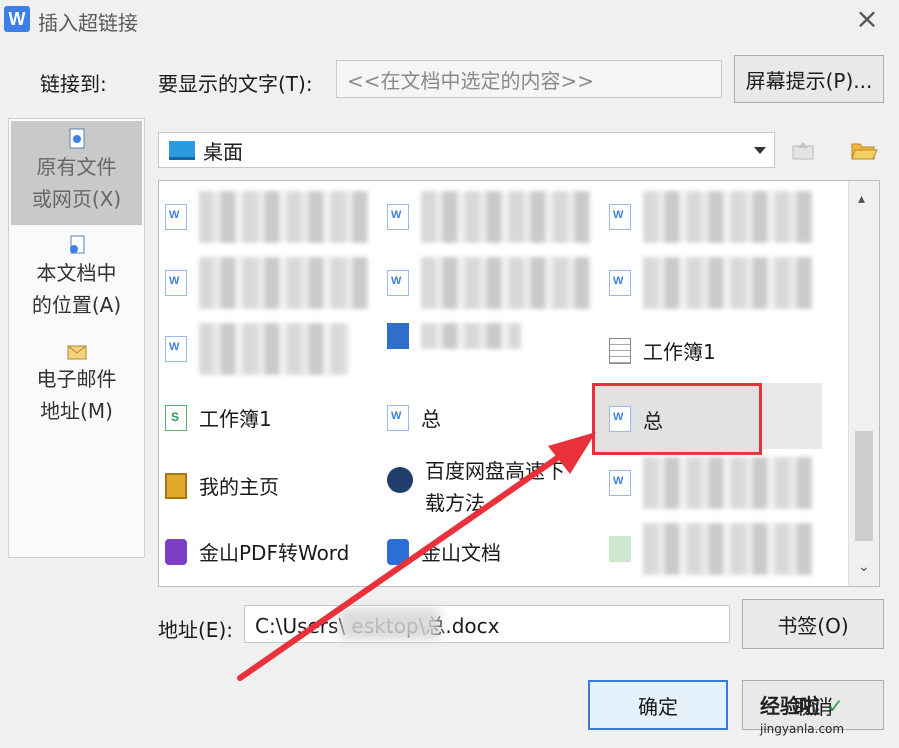  I want to click on document-place-icon, so click(76, 244).